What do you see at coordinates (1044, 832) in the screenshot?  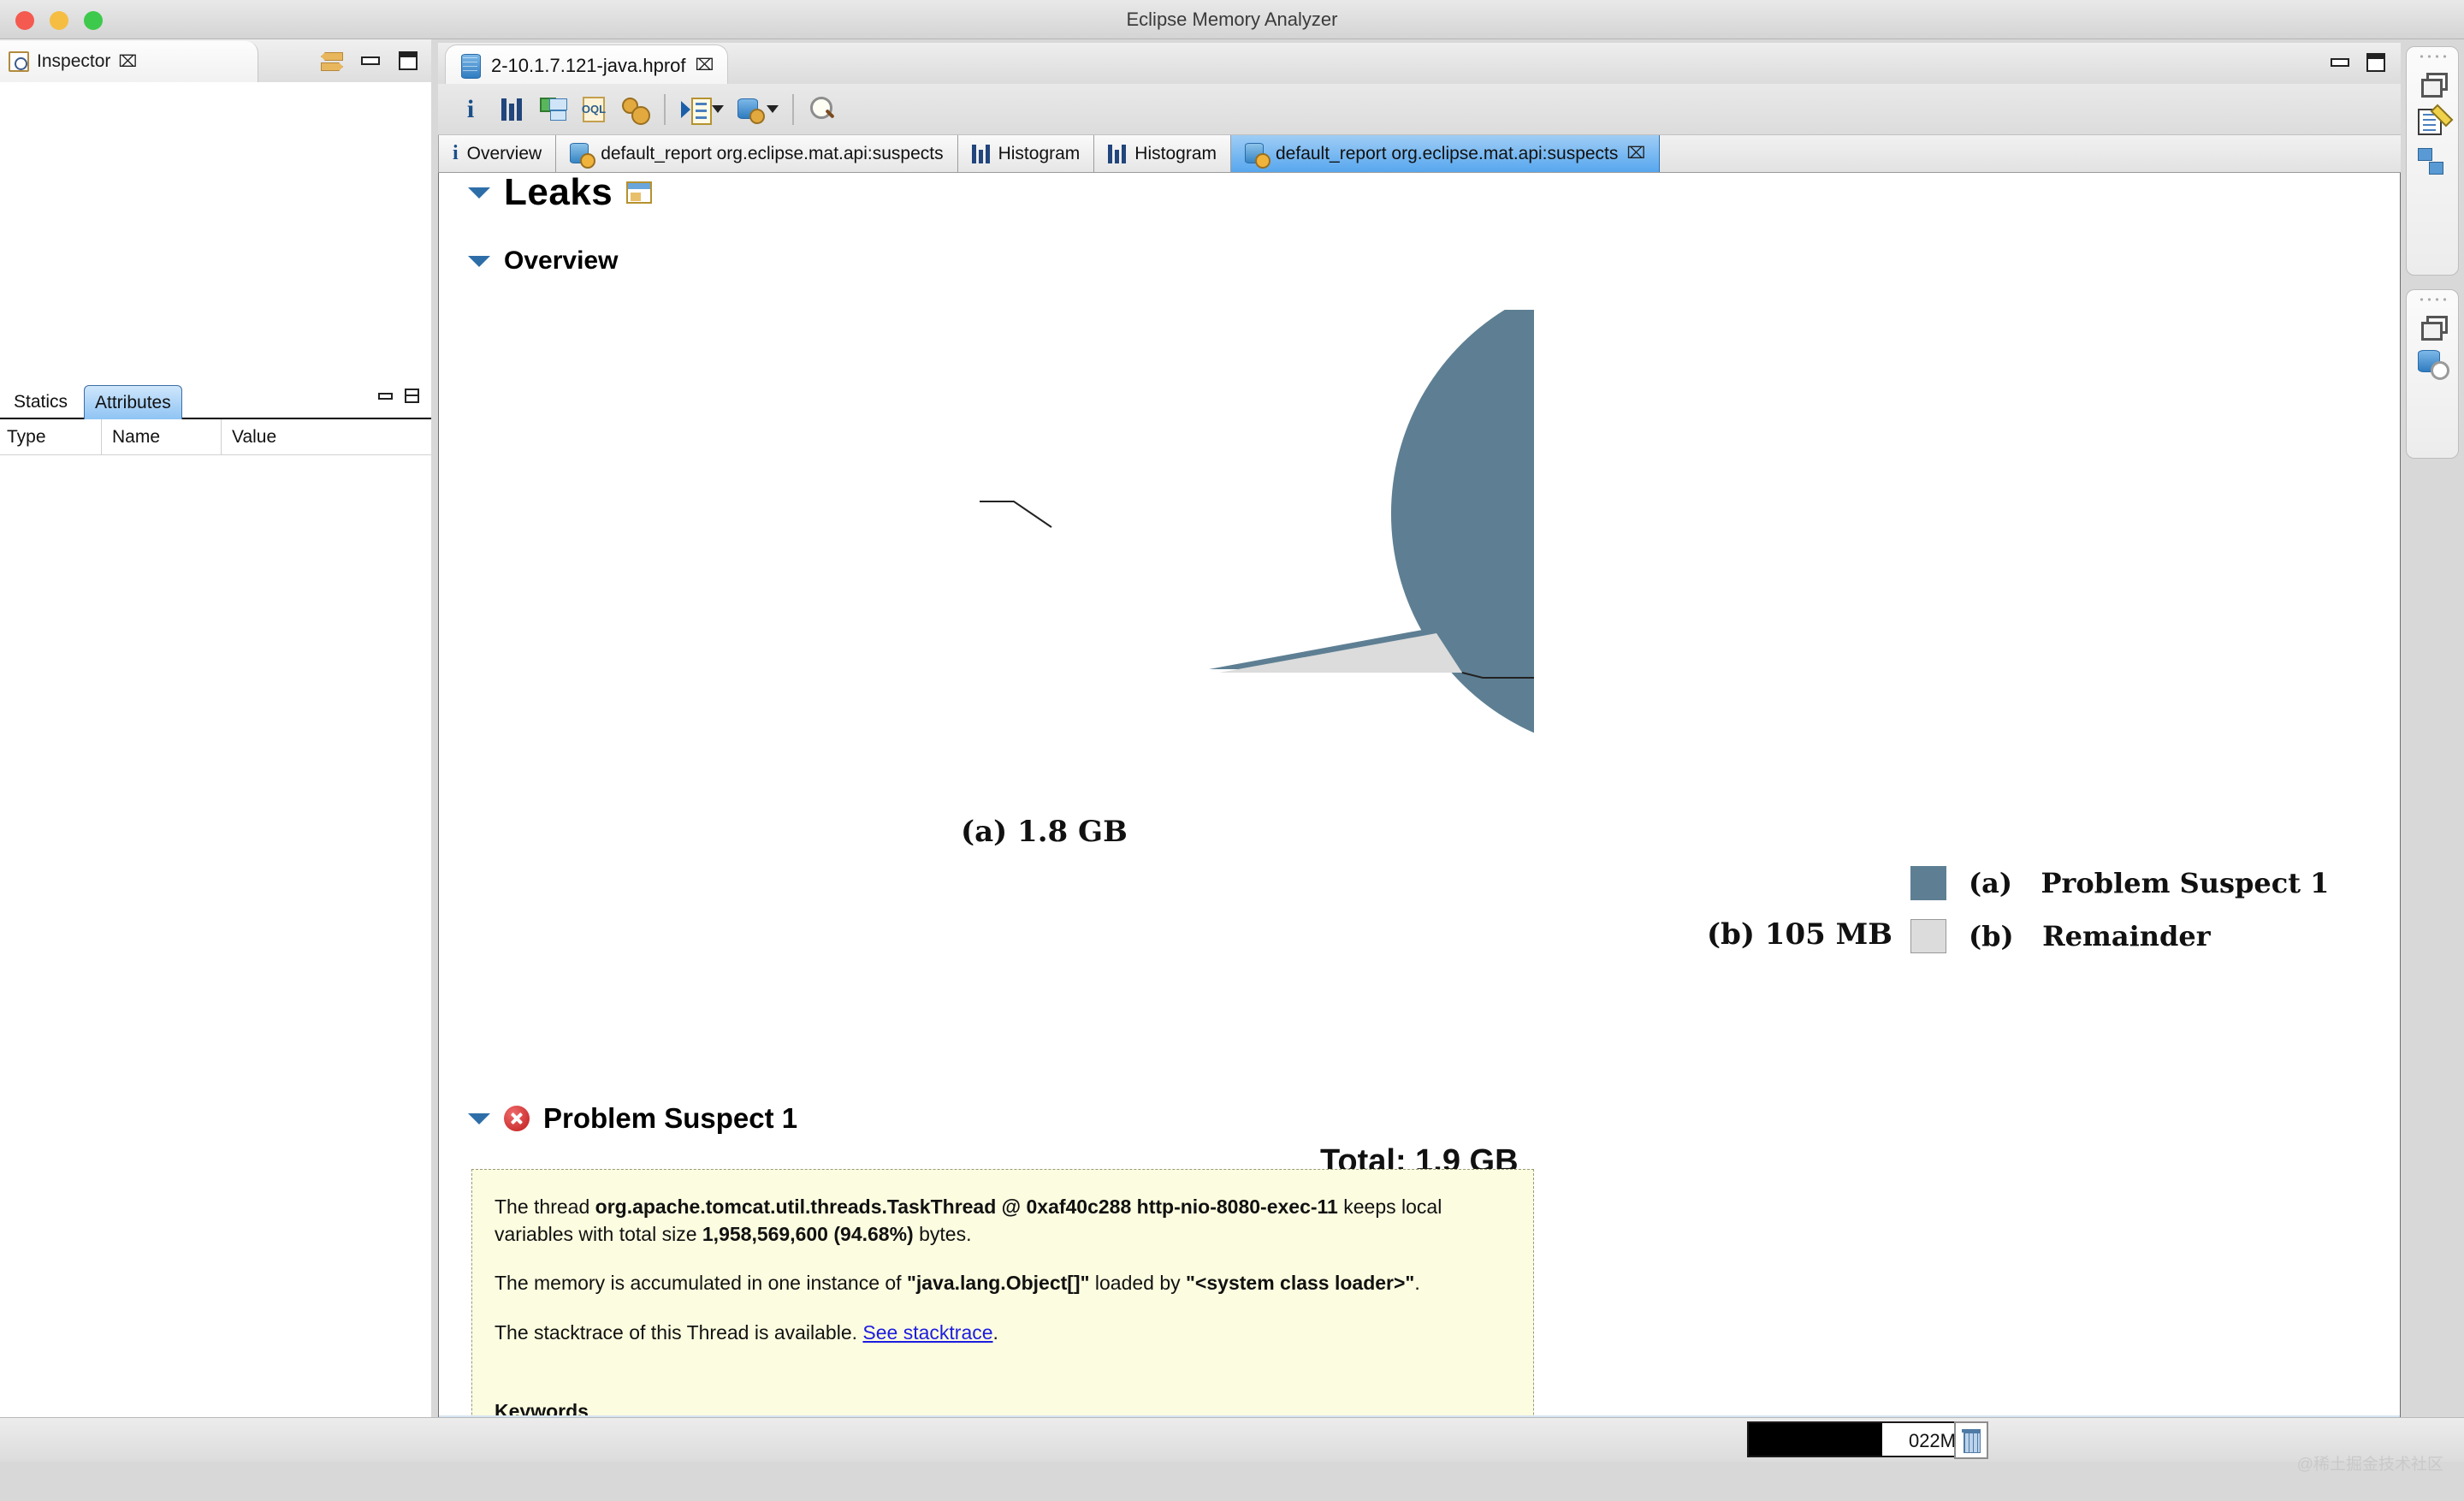 I see `pie-label-a: (a) 1.8 GB` at bounding box center [1044, 832].